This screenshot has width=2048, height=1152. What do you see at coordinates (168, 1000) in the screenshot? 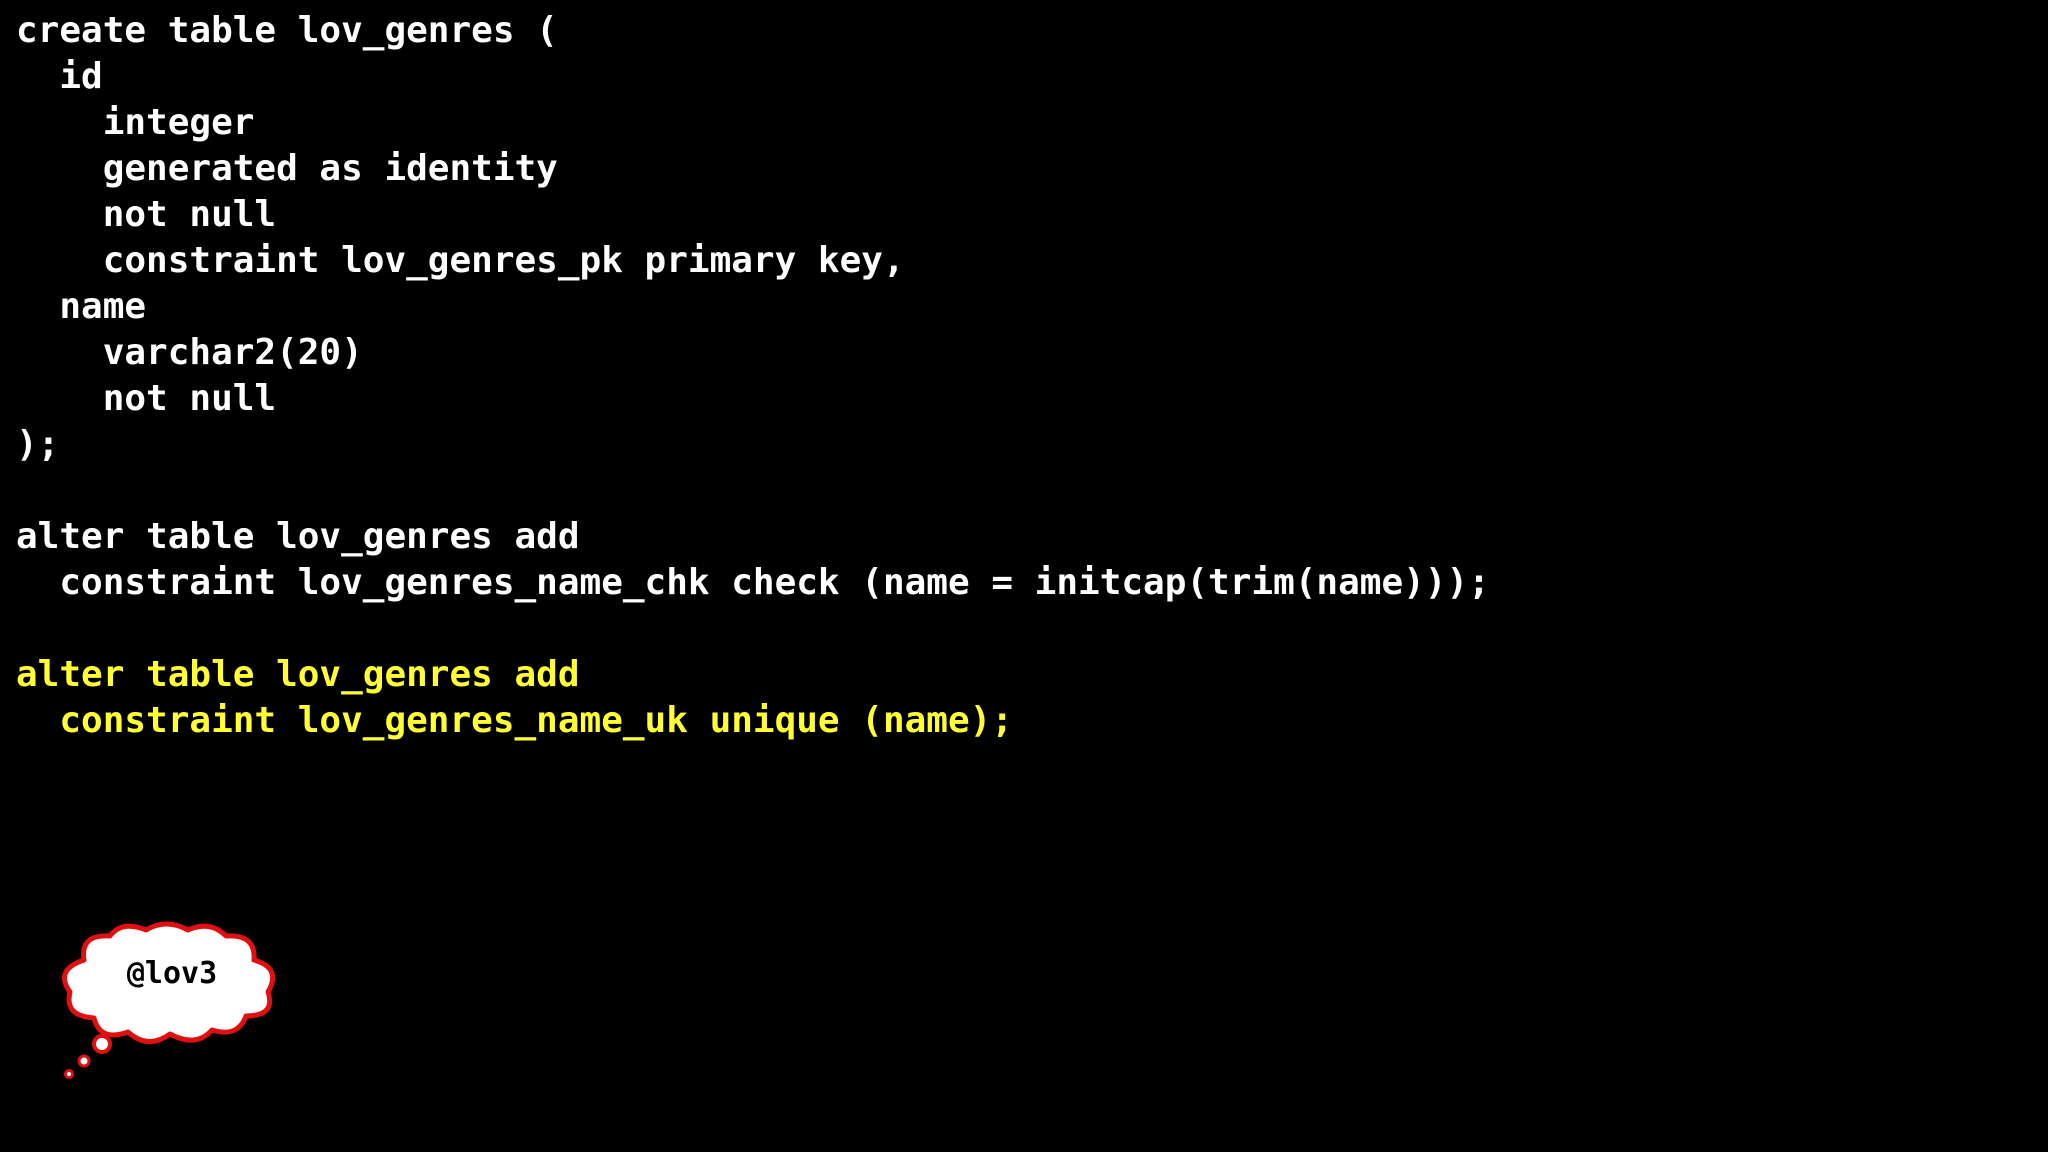
I see `thought-bubble-icon` at bounding box center [168, 1000].